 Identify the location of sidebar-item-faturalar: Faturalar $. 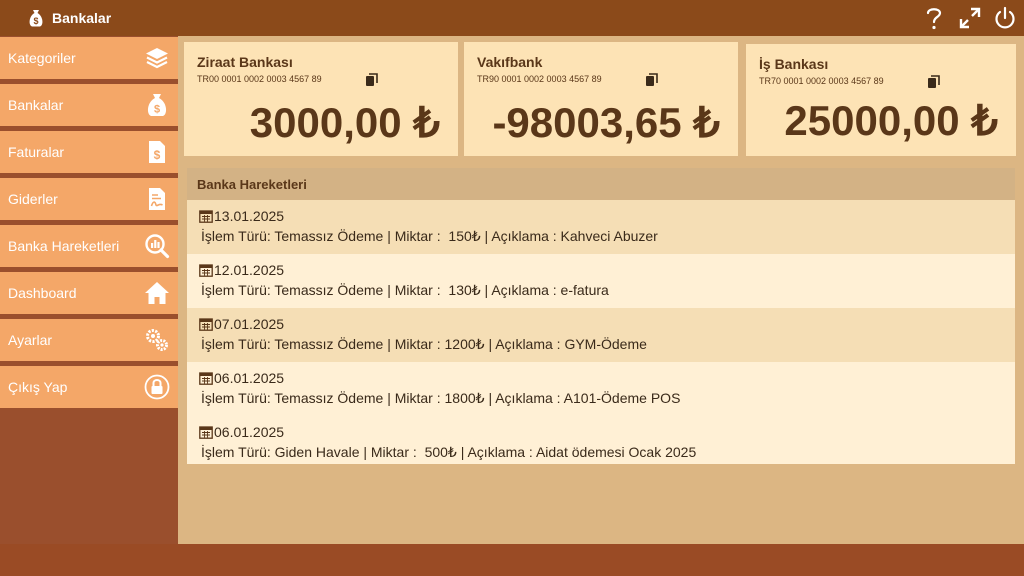
(89, 152).